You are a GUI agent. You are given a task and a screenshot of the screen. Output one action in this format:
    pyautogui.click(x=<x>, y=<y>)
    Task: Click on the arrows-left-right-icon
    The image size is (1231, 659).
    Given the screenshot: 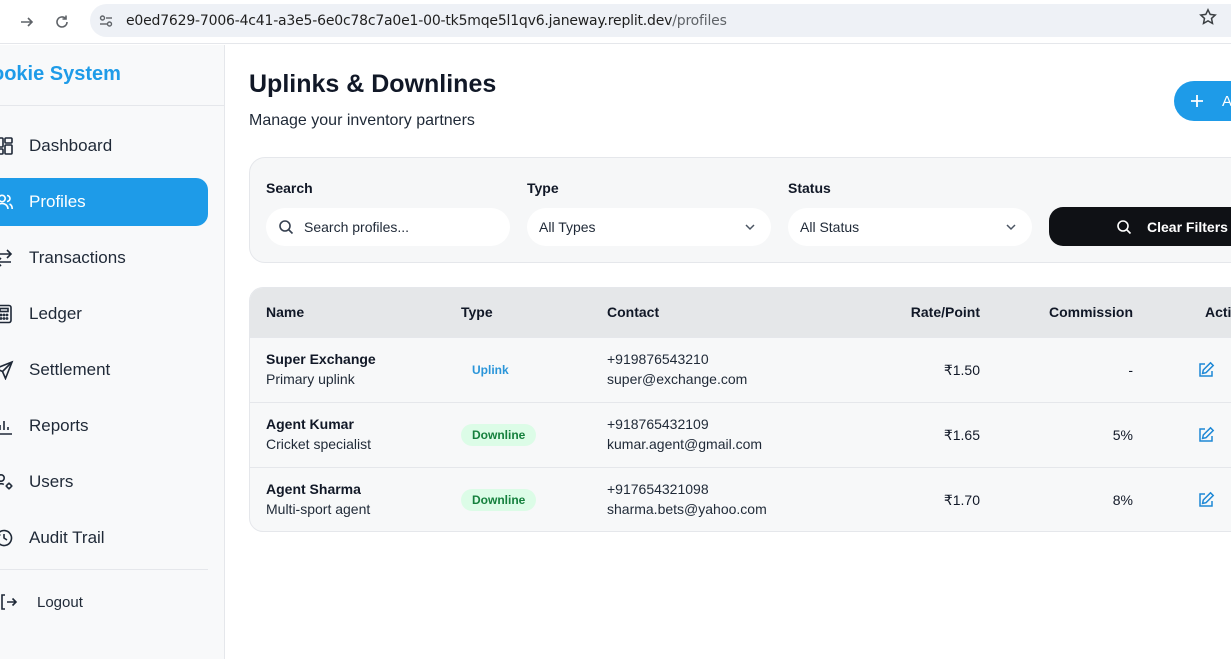 What is the action you would take?
    pyautogui.click(x=7, y=258)
    